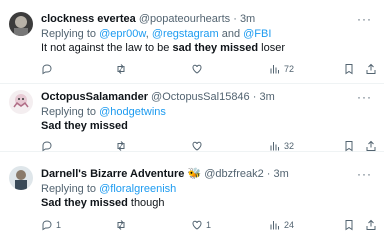  Describe the element at coordinates (112, 174) in the screenshot. I see `display-name: Darnell's Bizarre Adventure` at that location.